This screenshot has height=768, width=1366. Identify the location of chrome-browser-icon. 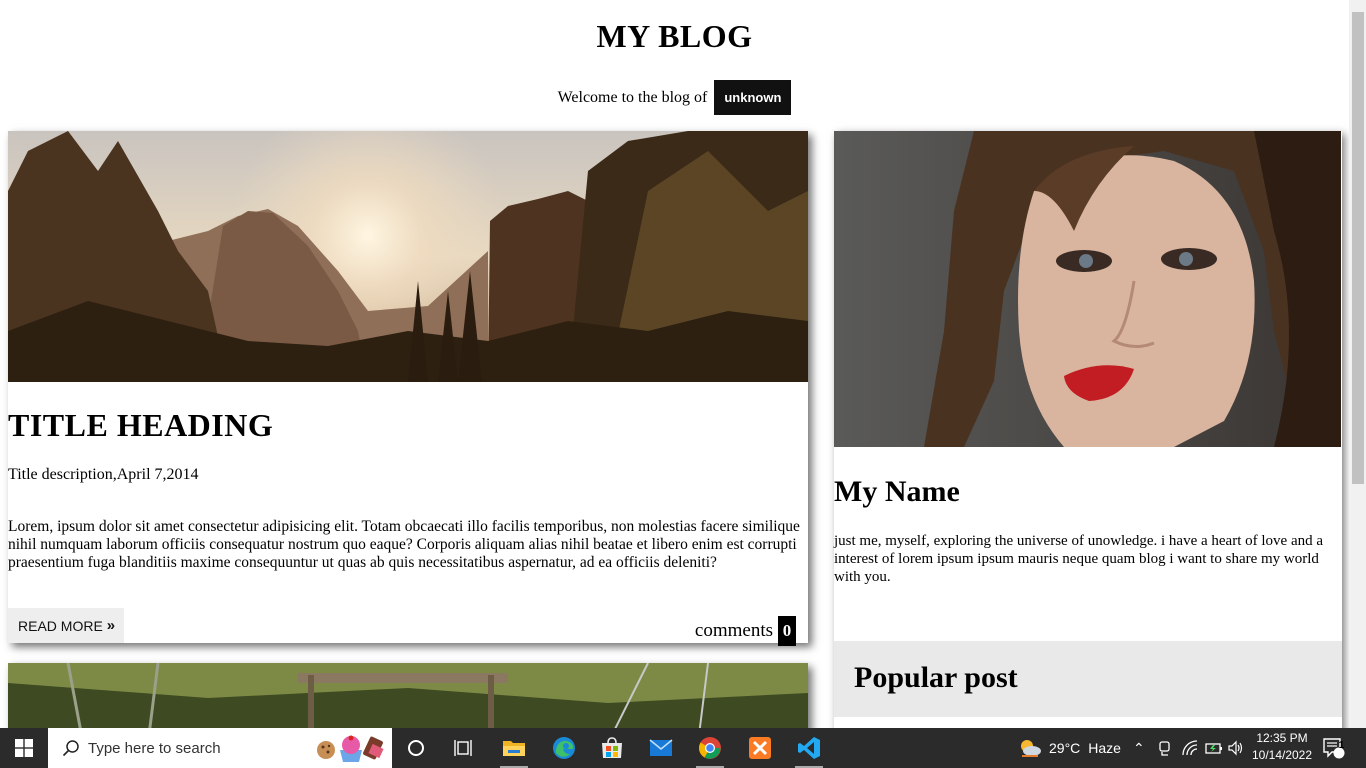
(710, 748).